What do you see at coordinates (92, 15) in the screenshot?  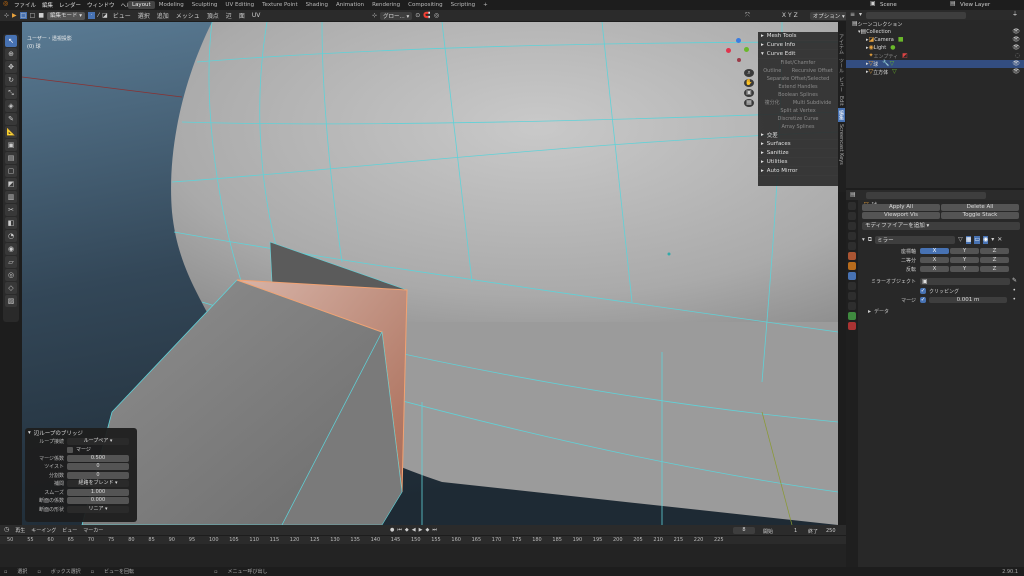 I see `vertex-select-icon: ·` at bounding box center [92, 15].